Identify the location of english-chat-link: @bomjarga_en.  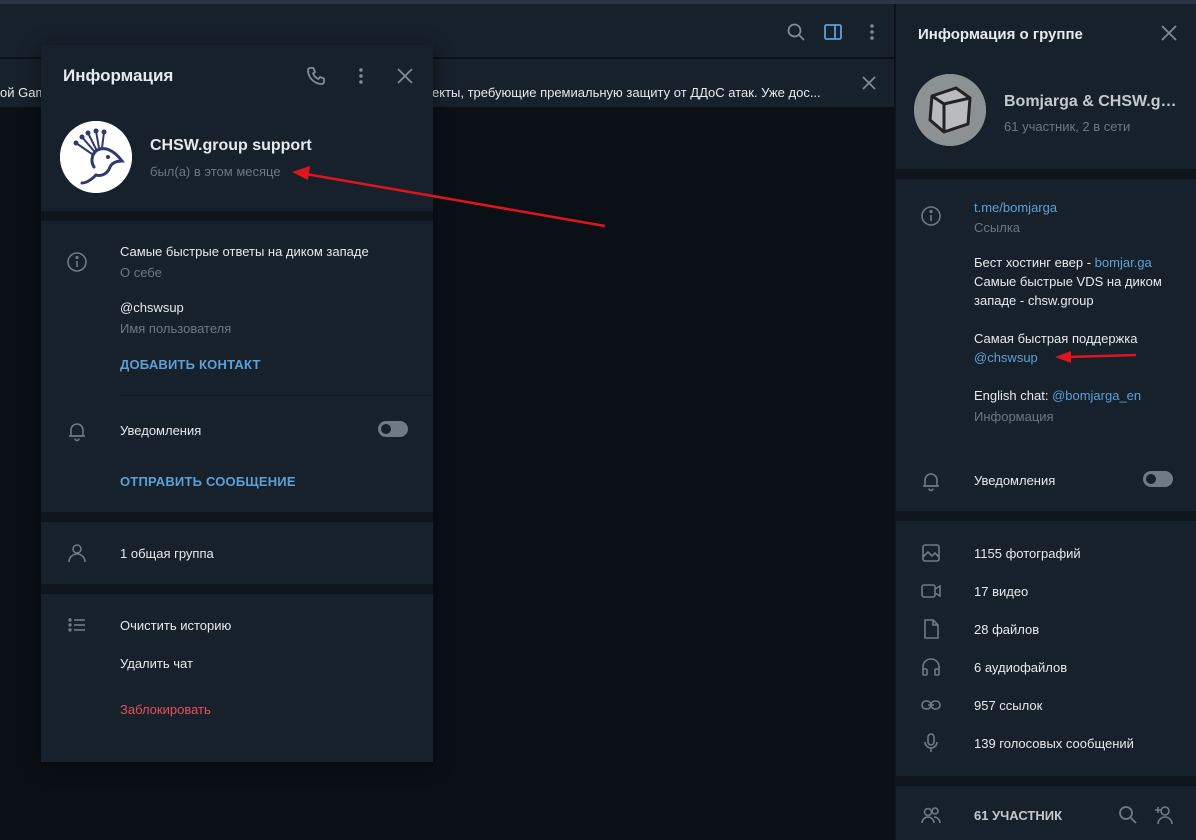
(1096, 395).